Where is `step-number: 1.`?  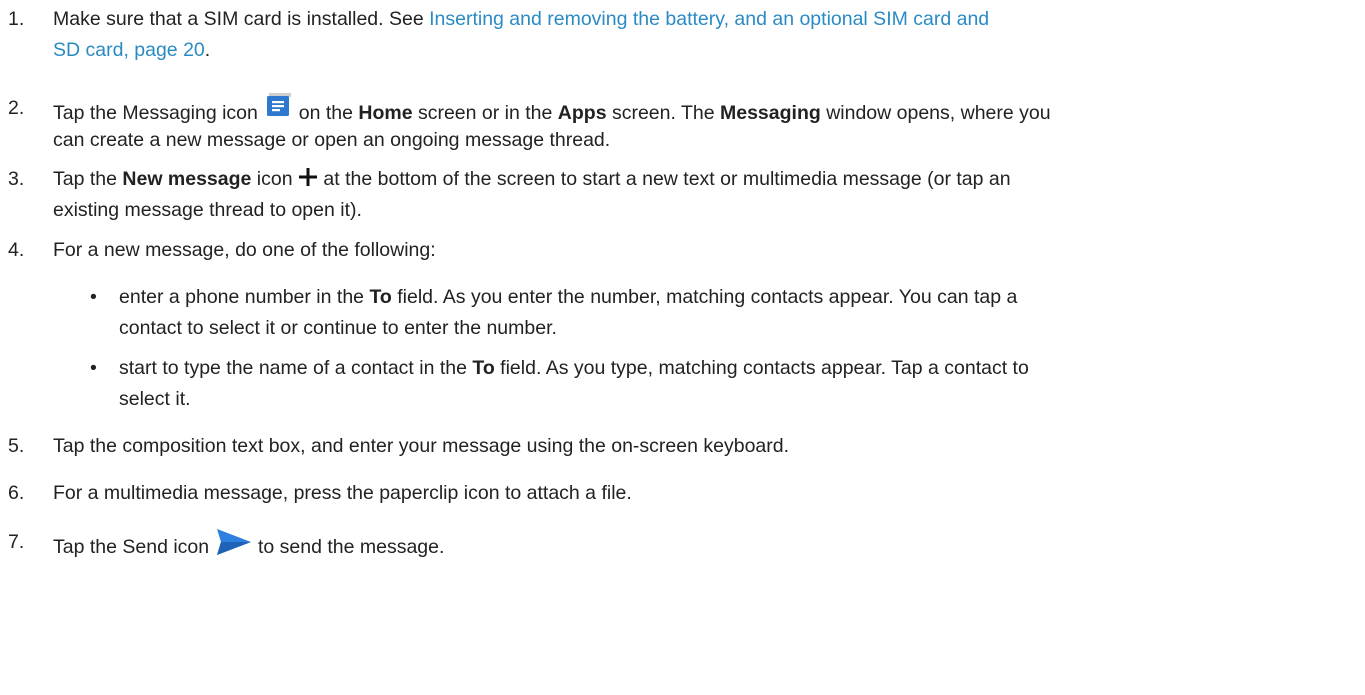
step-number: 1. is located at coordinates (16, 19).